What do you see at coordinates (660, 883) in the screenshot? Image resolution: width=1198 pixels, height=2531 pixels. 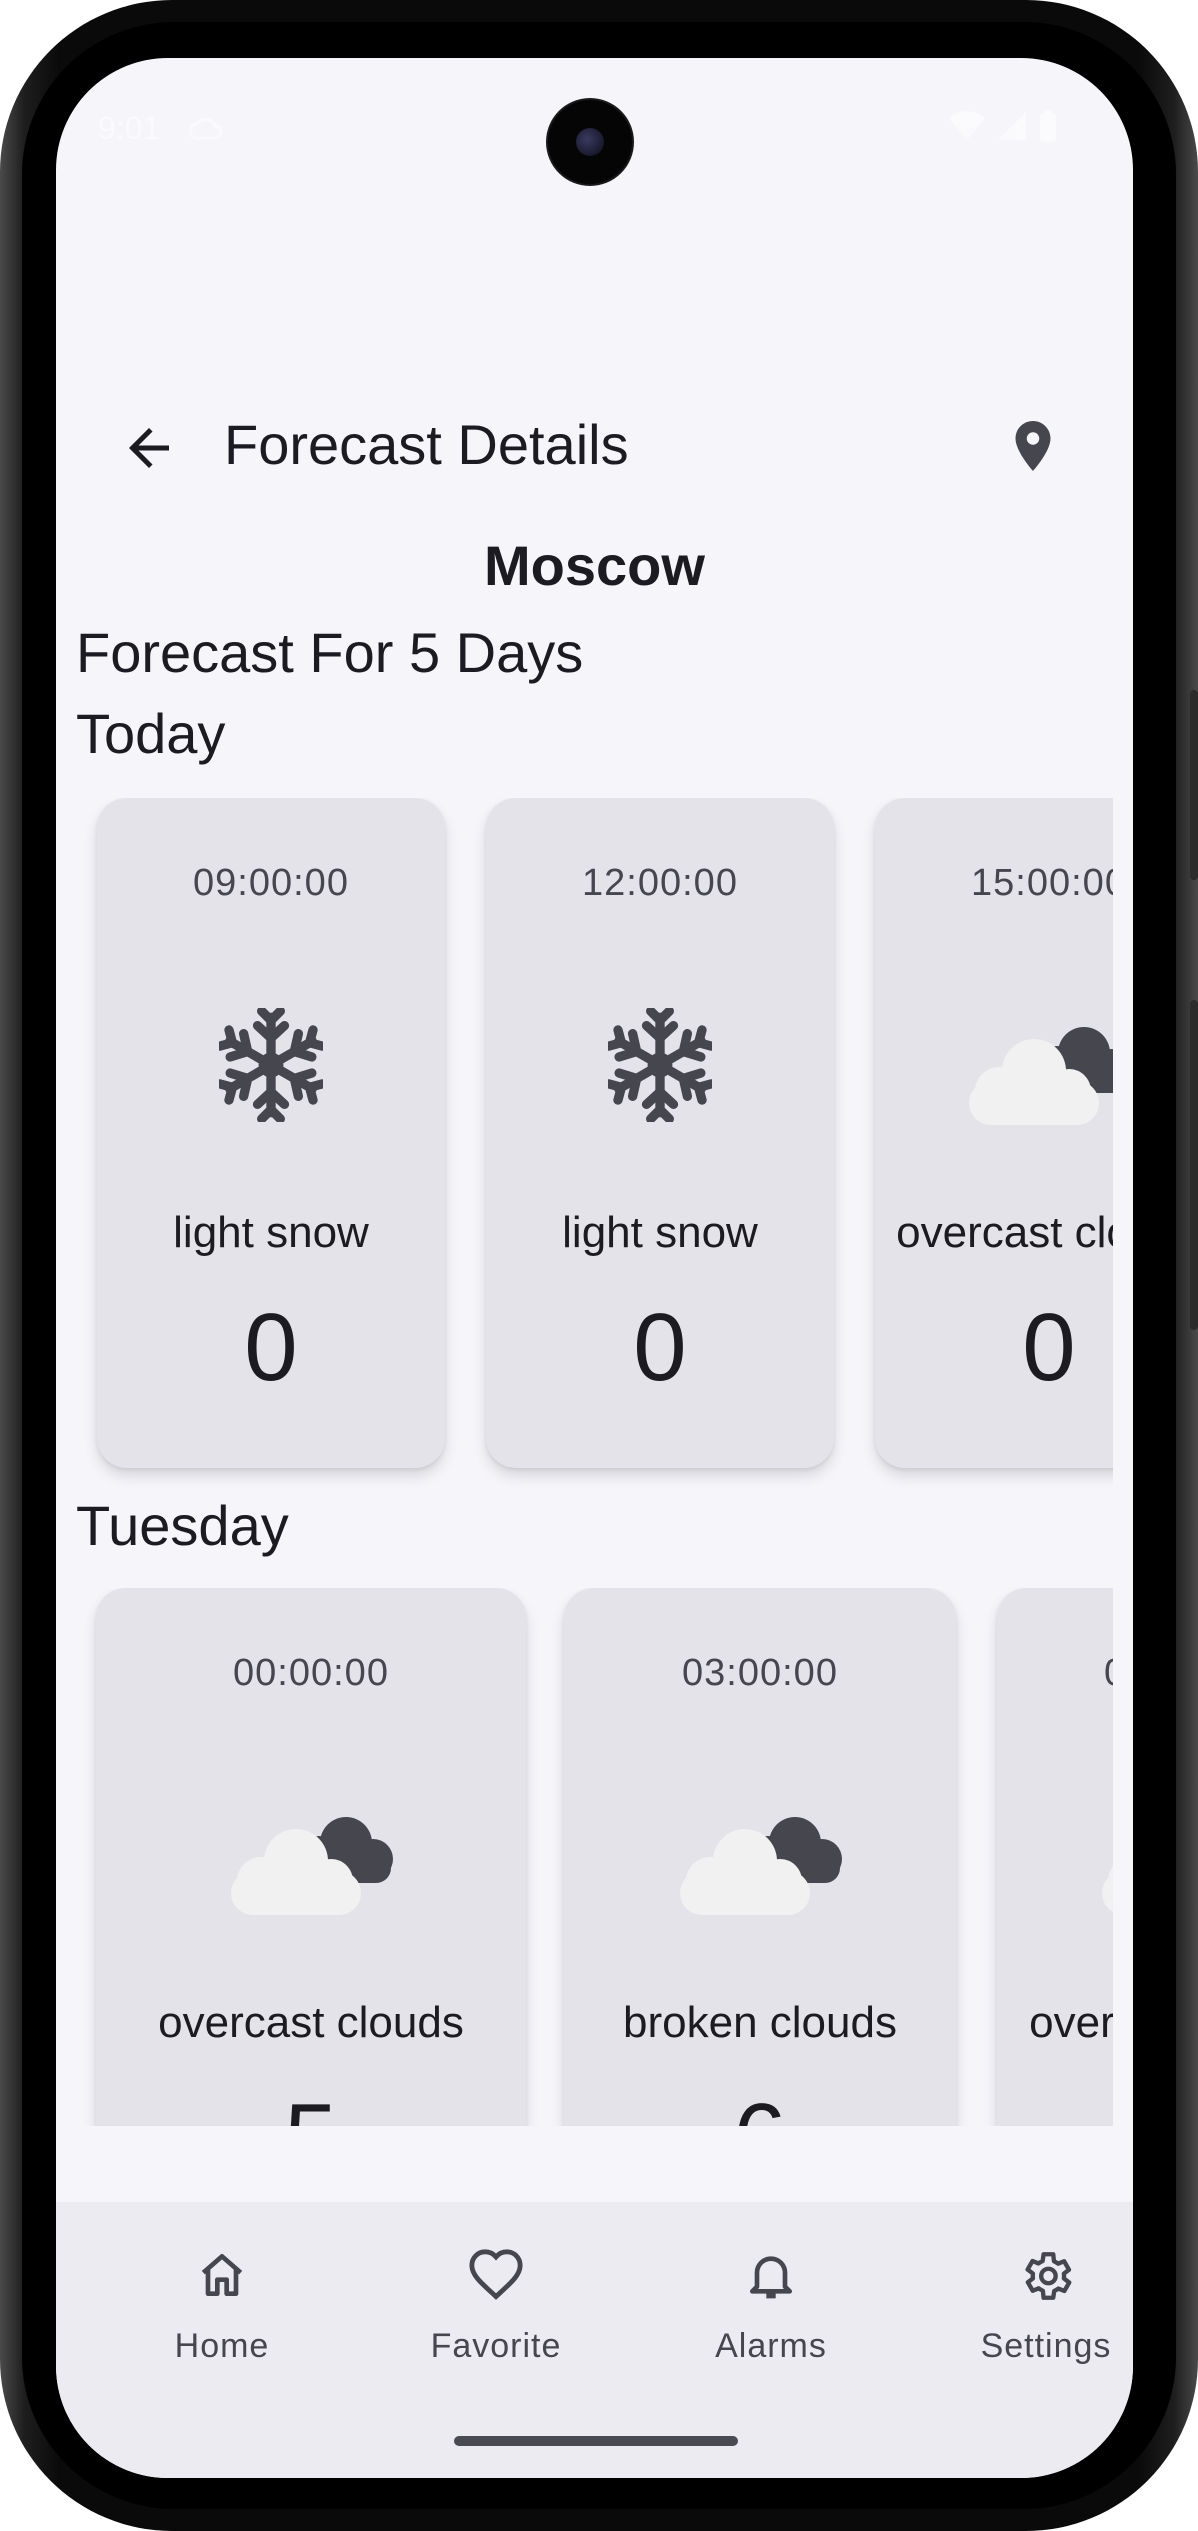 I see `forecast-time: 12:00:00` at bounding box center [660, 883].